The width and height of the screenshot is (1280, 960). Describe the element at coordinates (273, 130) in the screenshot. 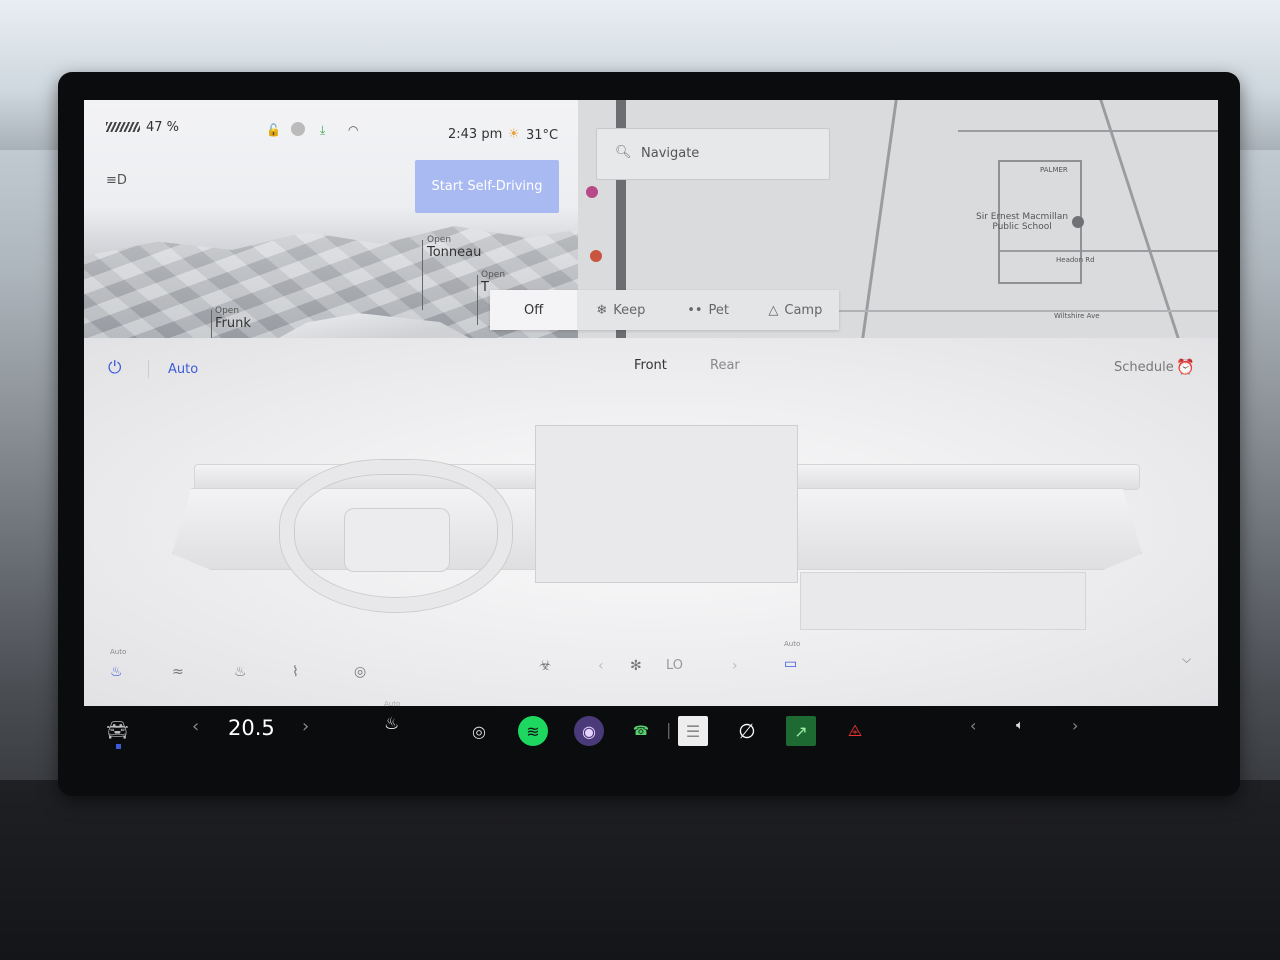

I see `lock-icon: 🔓` at that location.